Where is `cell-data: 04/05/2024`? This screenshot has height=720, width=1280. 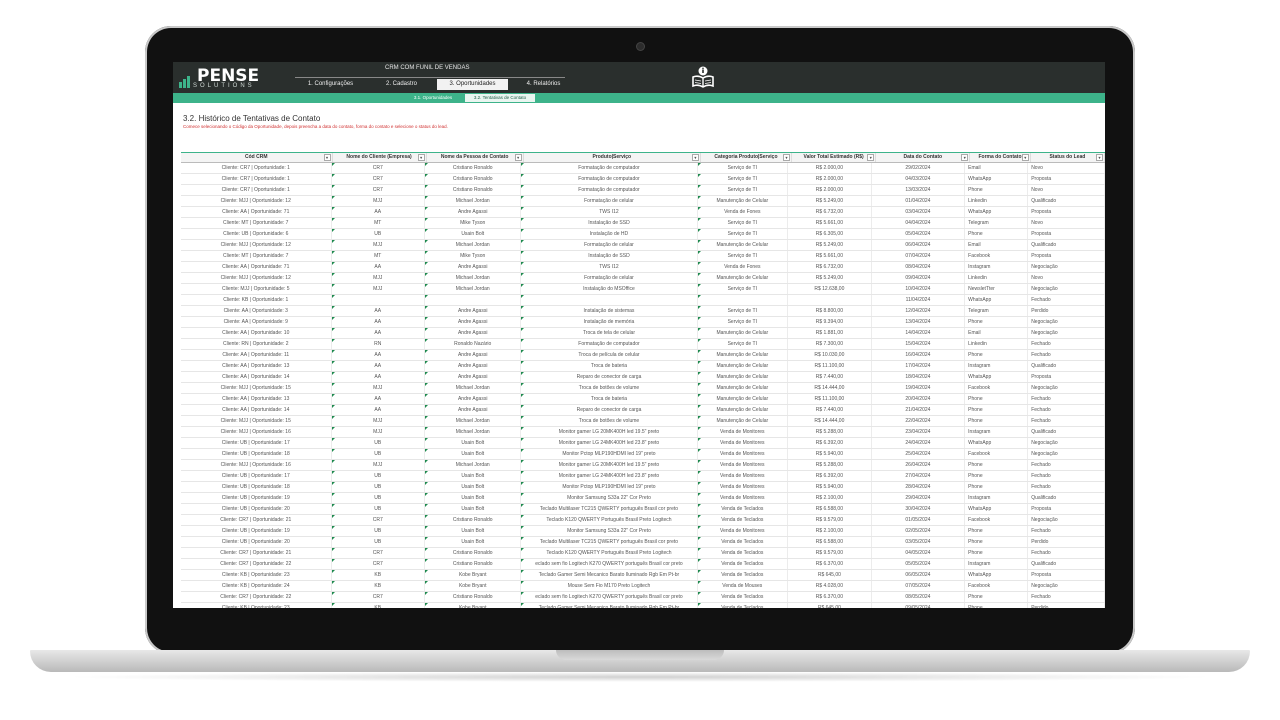 cell-data: 04/05/2024 is located at coordinates (919, 553).